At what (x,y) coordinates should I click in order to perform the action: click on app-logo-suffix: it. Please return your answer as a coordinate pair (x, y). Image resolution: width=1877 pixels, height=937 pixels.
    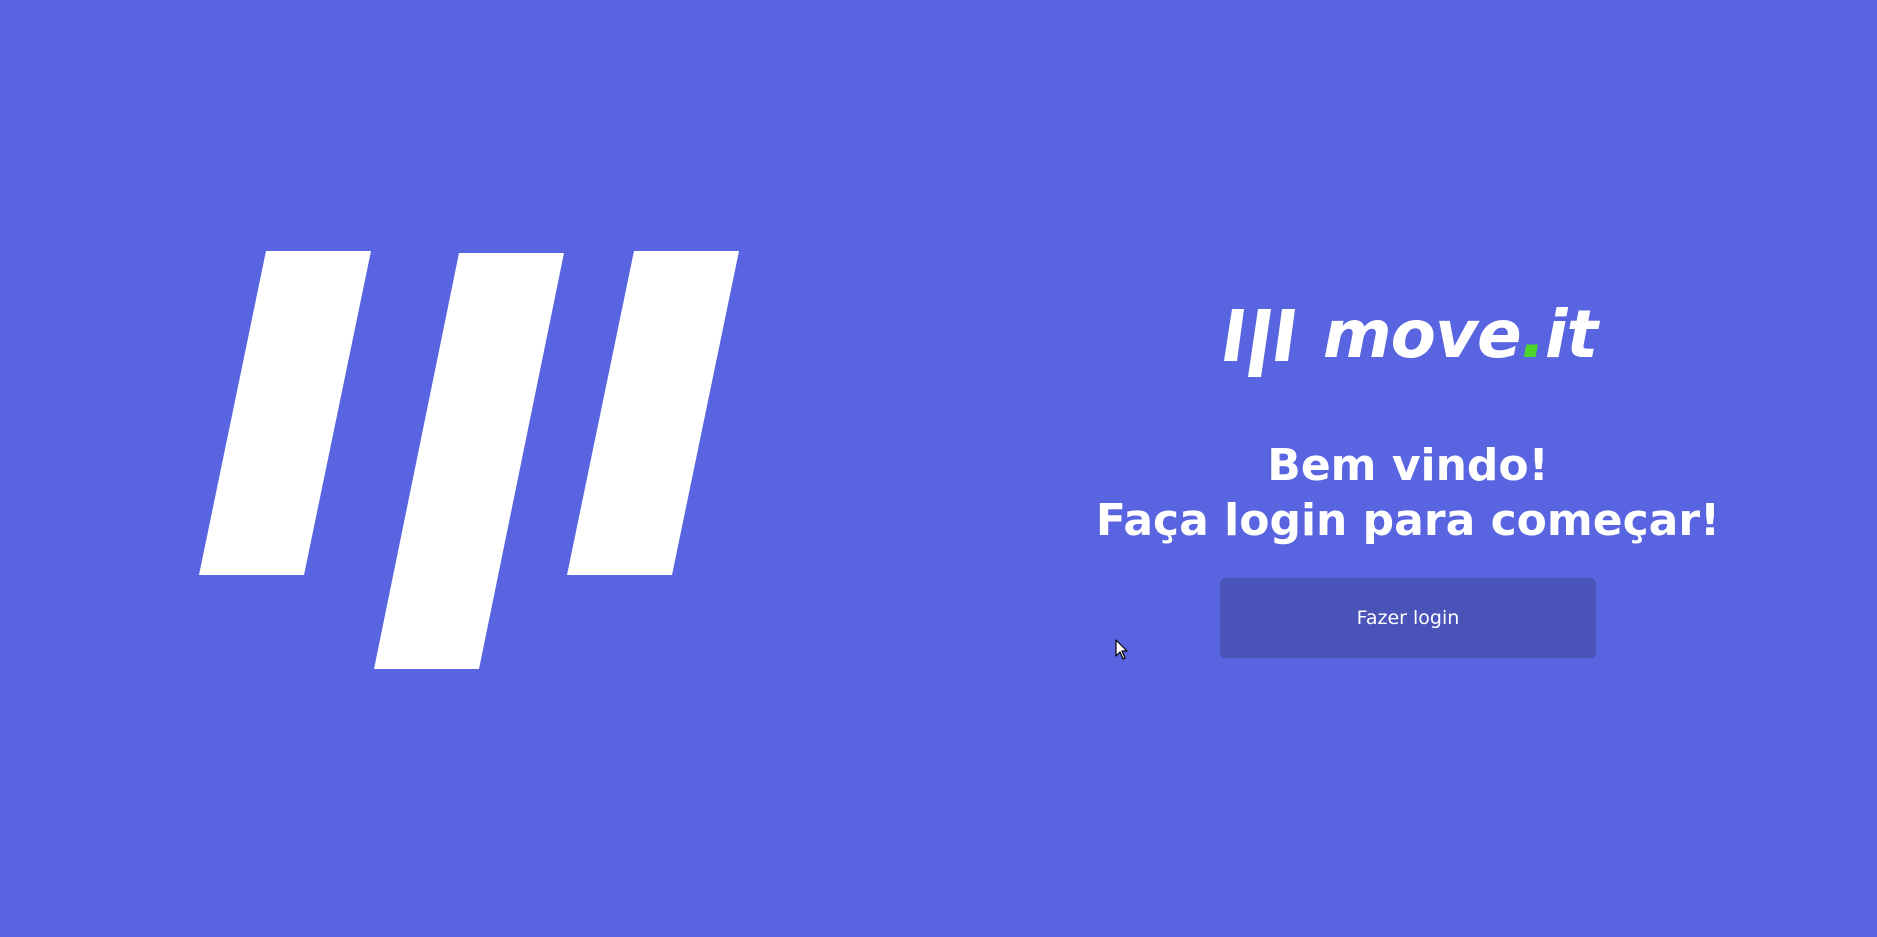
    Looking at the image, I should click on (1571, 334).